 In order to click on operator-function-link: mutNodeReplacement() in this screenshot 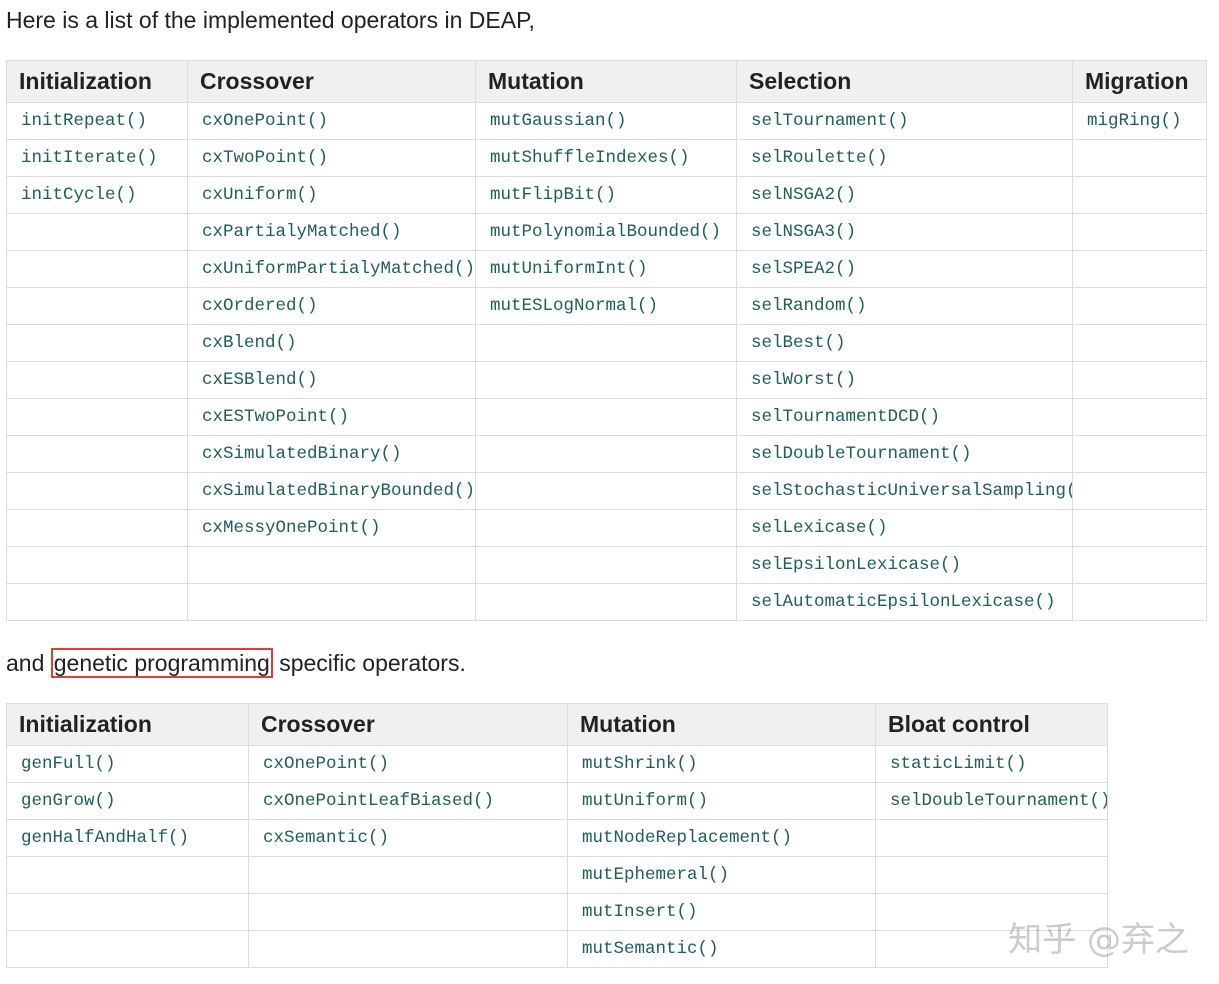, I will do `click(721, 838)`.